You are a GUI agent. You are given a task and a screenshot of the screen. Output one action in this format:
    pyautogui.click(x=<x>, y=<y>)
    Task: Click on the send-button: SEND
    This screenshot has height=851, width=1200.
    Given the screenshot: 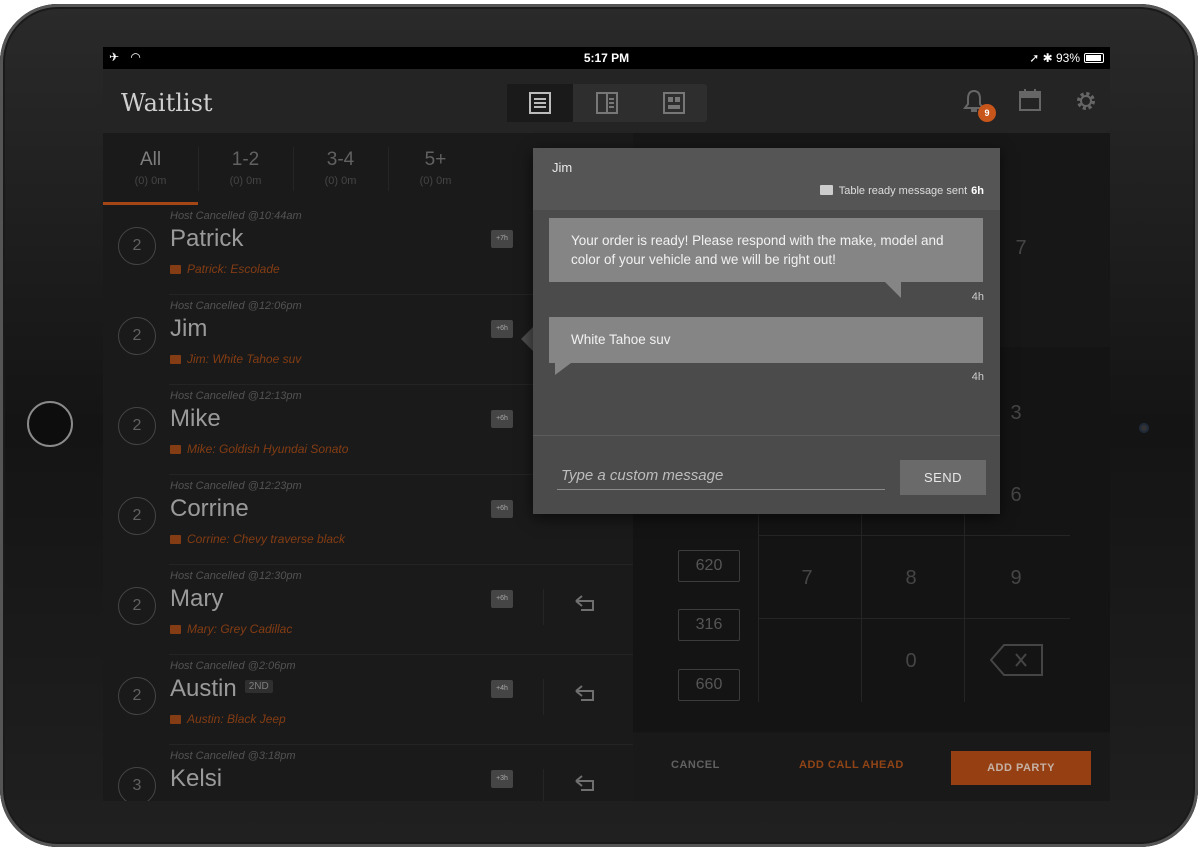 What is the action you would take?
    pyautogui.click(x=943, y=477)
    